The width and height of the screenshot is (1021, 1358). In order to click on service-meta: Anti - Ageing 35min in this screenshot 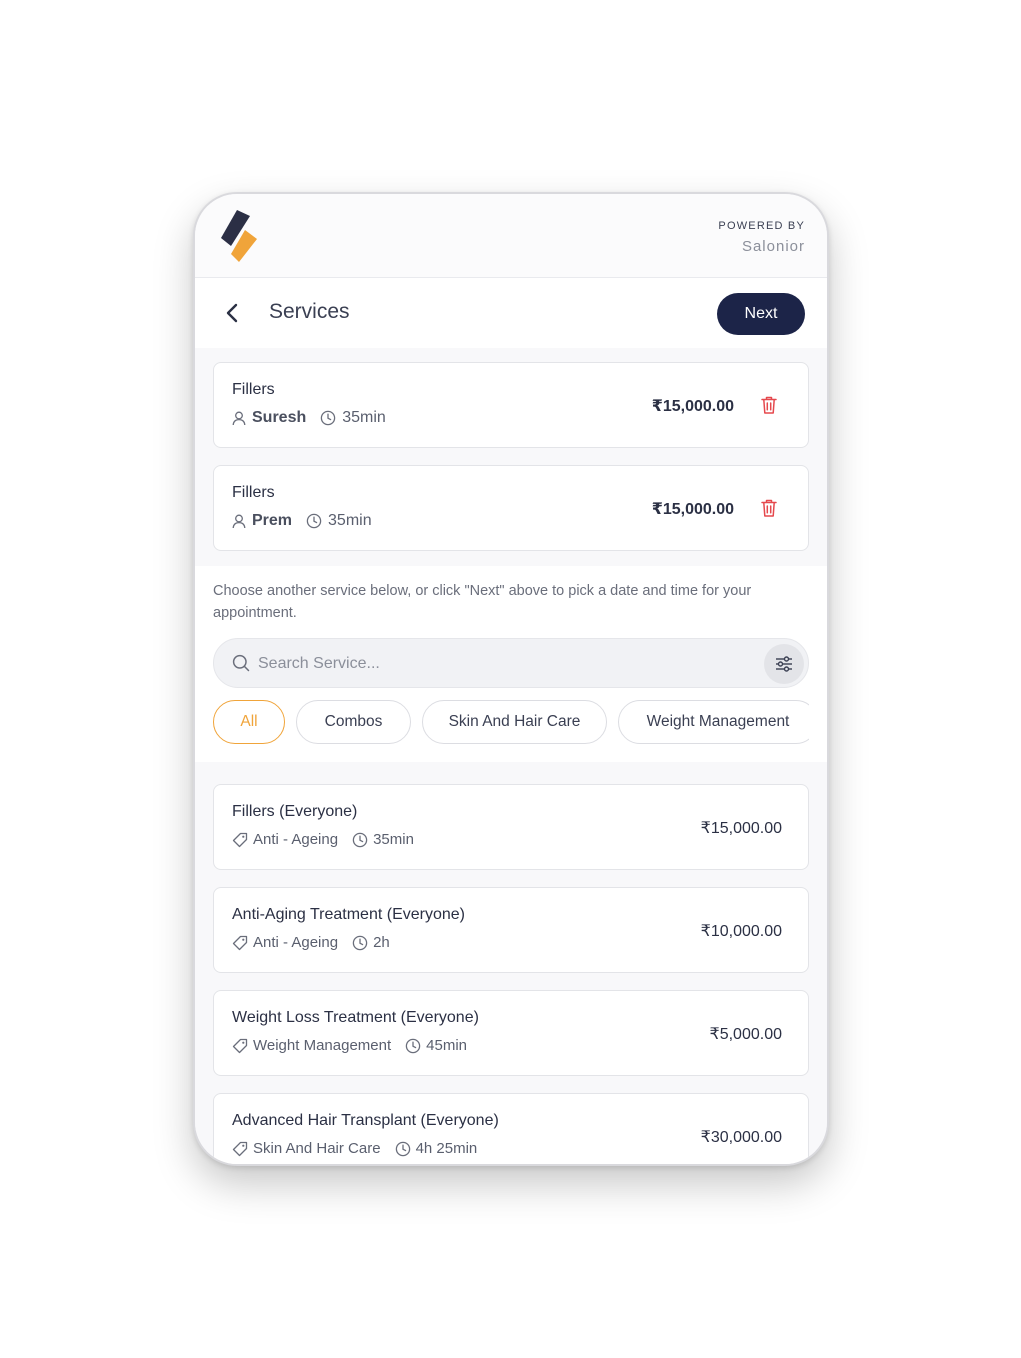, I will do `click(323, 839)`.